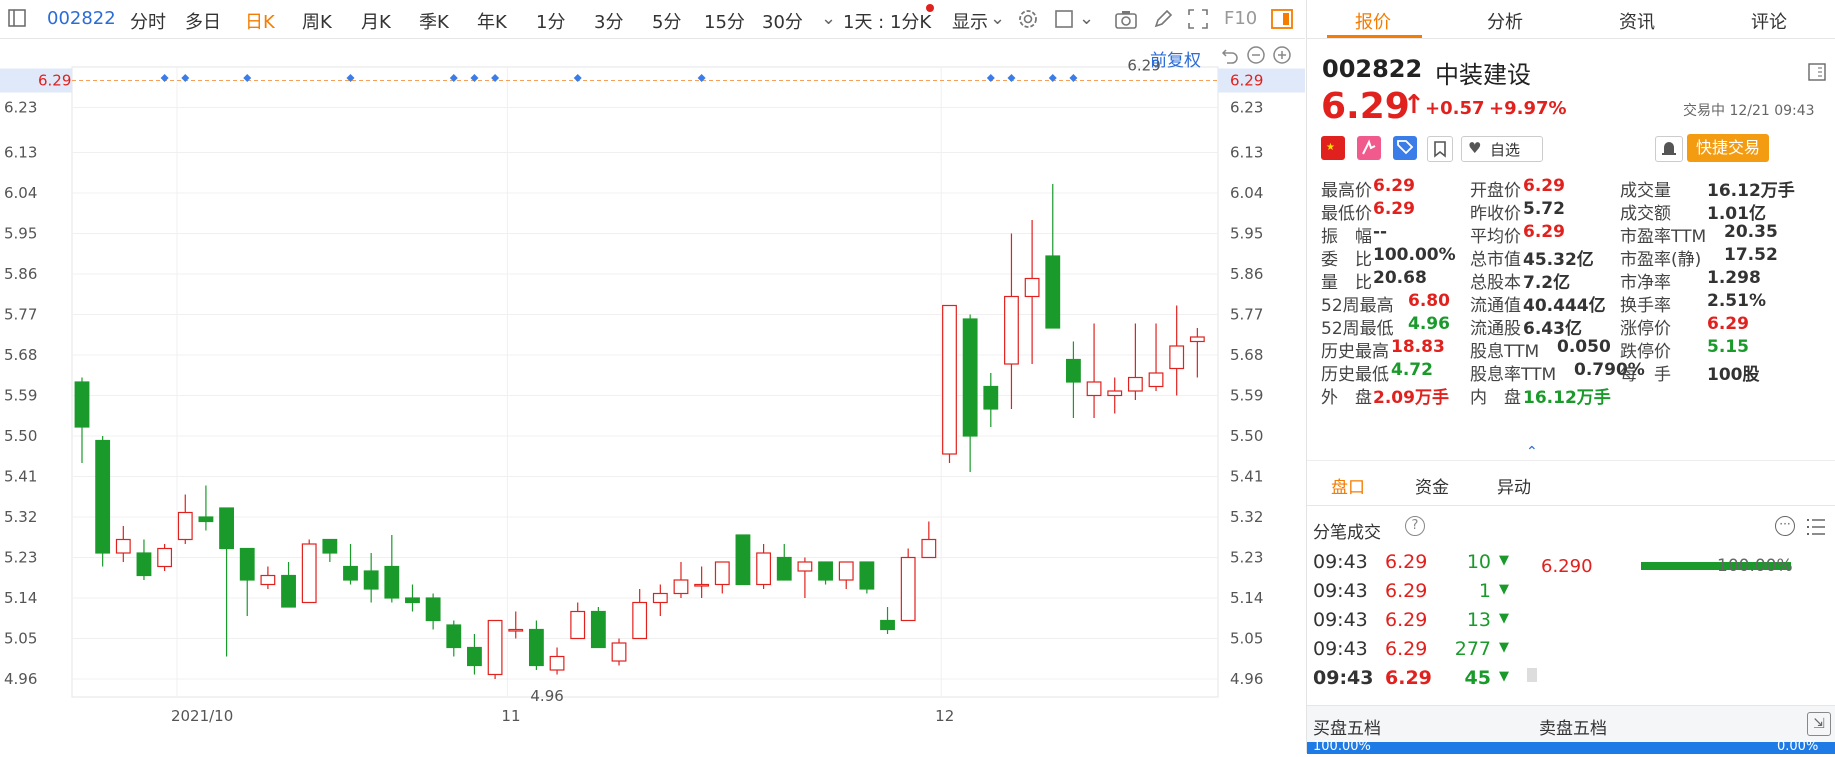  I want to click on tab-5min: 5分, so click(666, 21).